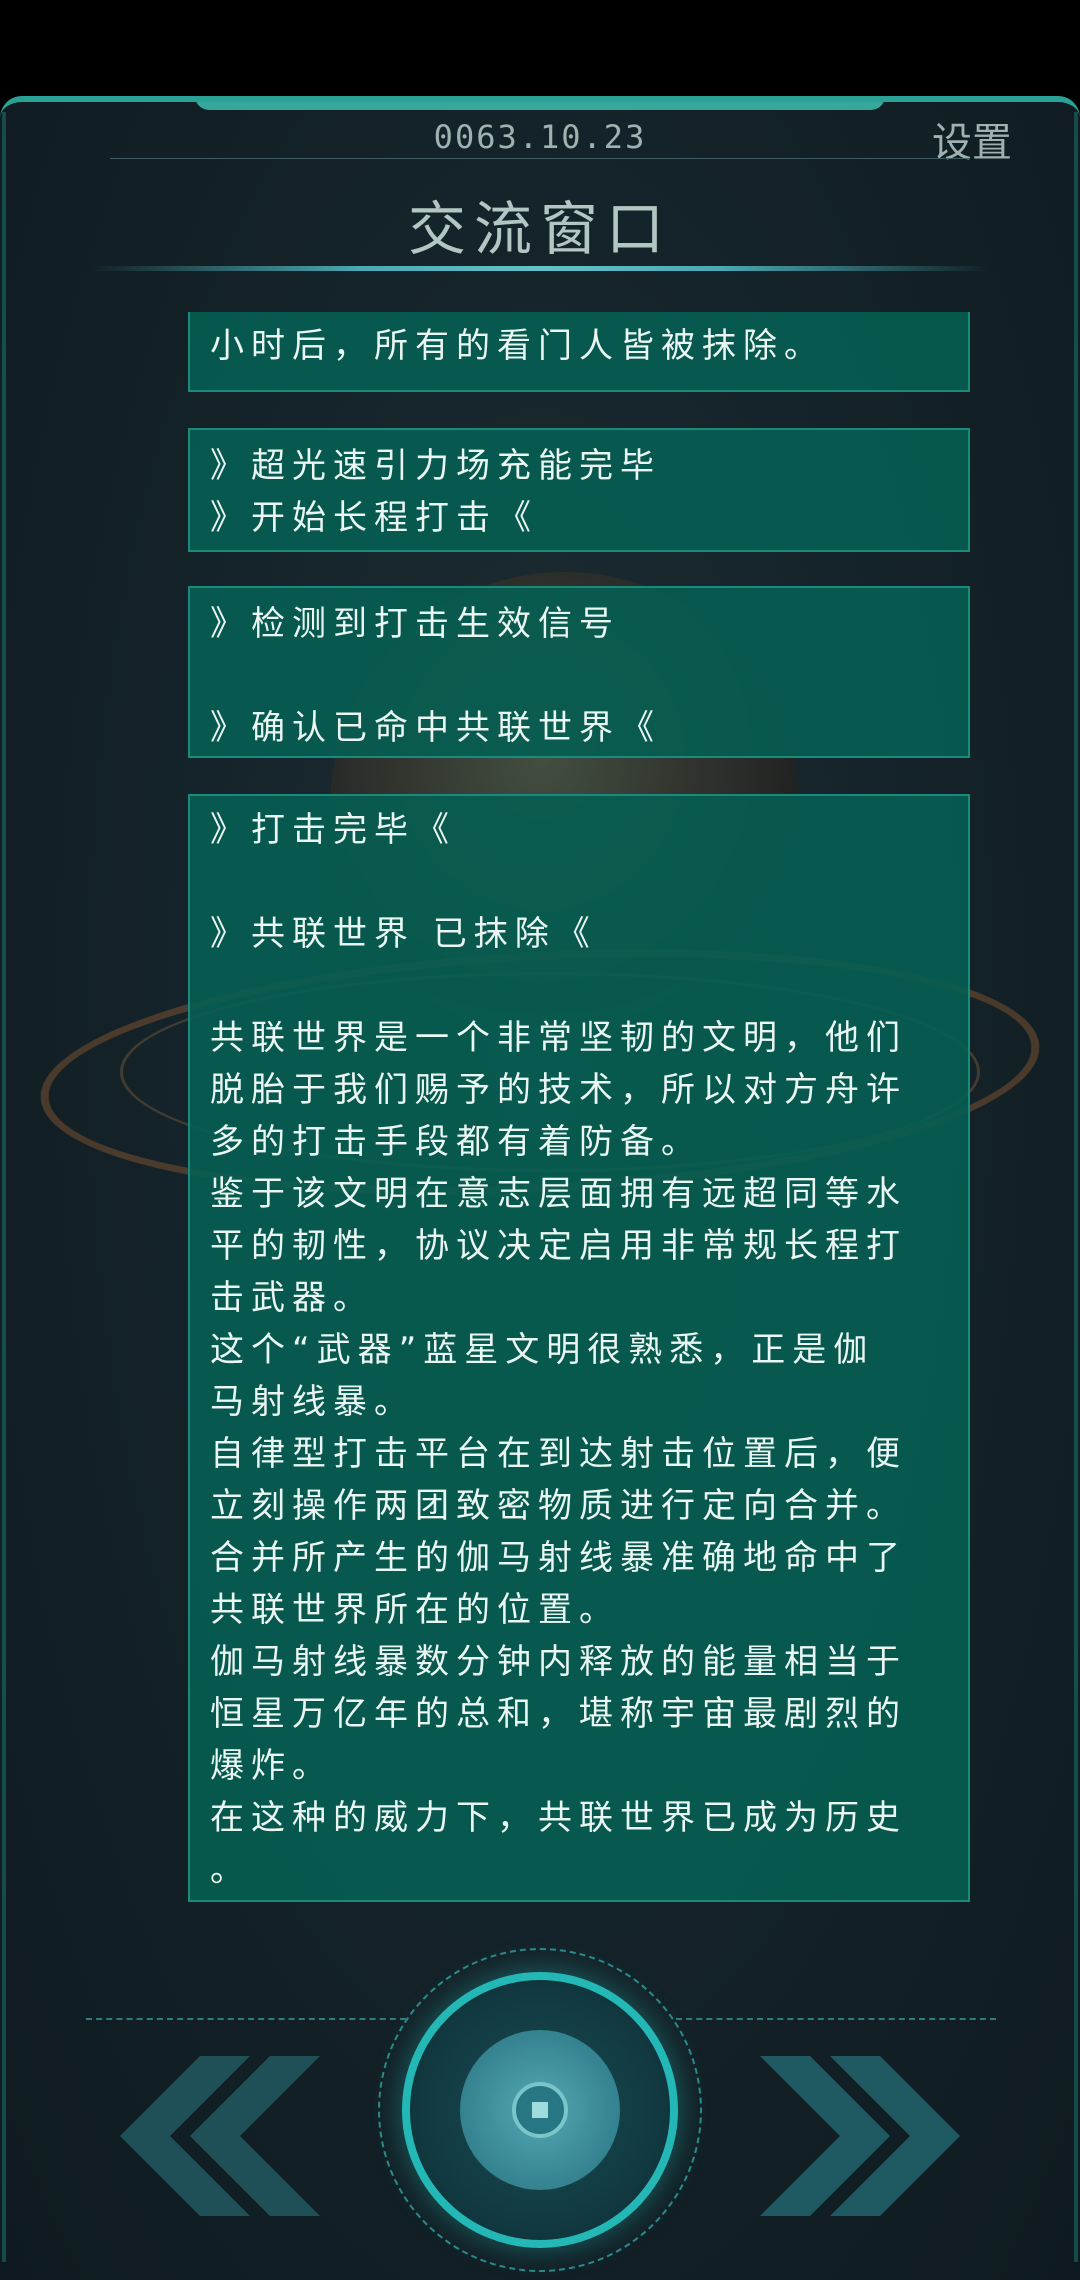 The height and width of the screenshot is (2280, 1080). I want to click on message-line: 恒星万亿年的总和，堪称宇宙最剧烈的, so click(558, 1714).